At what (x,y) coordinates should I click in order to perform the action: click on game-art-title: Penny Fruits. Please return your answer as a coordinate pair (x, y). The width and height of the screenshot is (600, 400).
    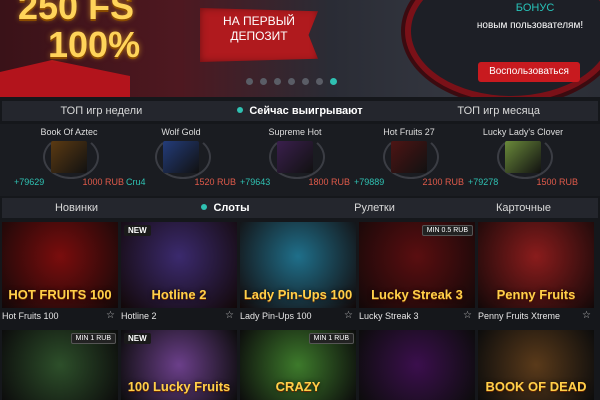
    Looking at the image, I should click on (536, 294).